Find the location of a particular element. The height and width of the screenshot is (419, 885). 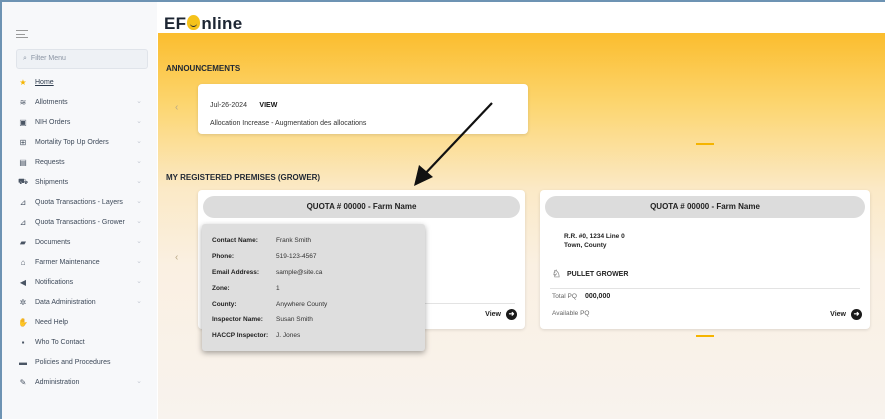

sidebar-item-quota-transactions-layers: ⊿ Quota Transactions - Layers ⌄ is located at coordinates (83, 202).